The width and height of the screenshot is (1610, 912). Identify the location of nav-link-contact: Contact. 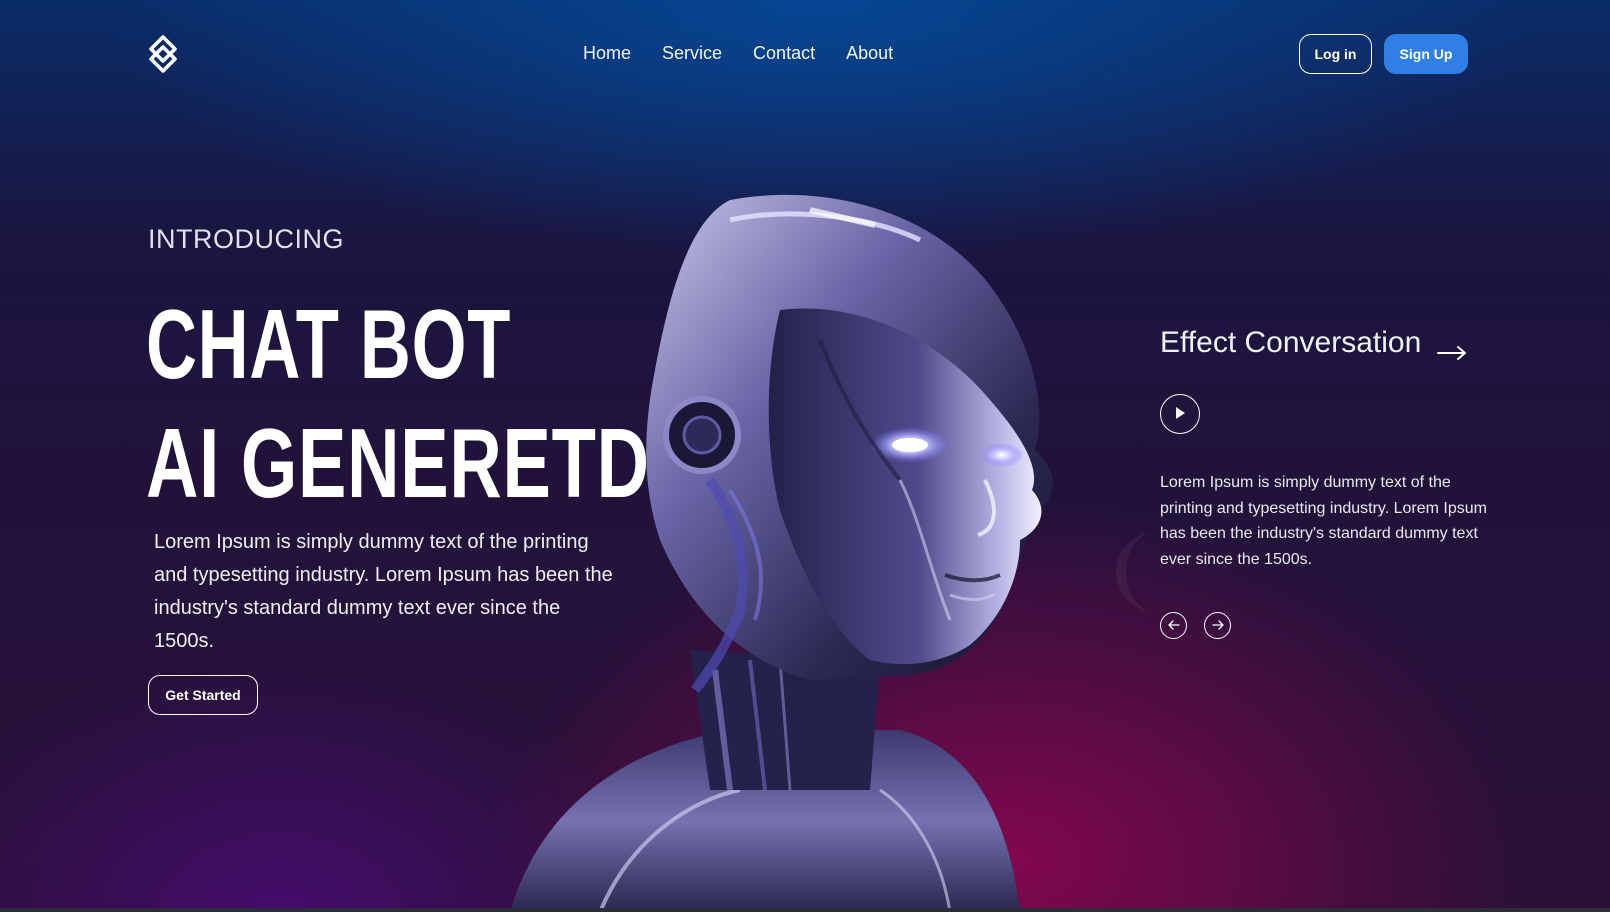
(784, 53).